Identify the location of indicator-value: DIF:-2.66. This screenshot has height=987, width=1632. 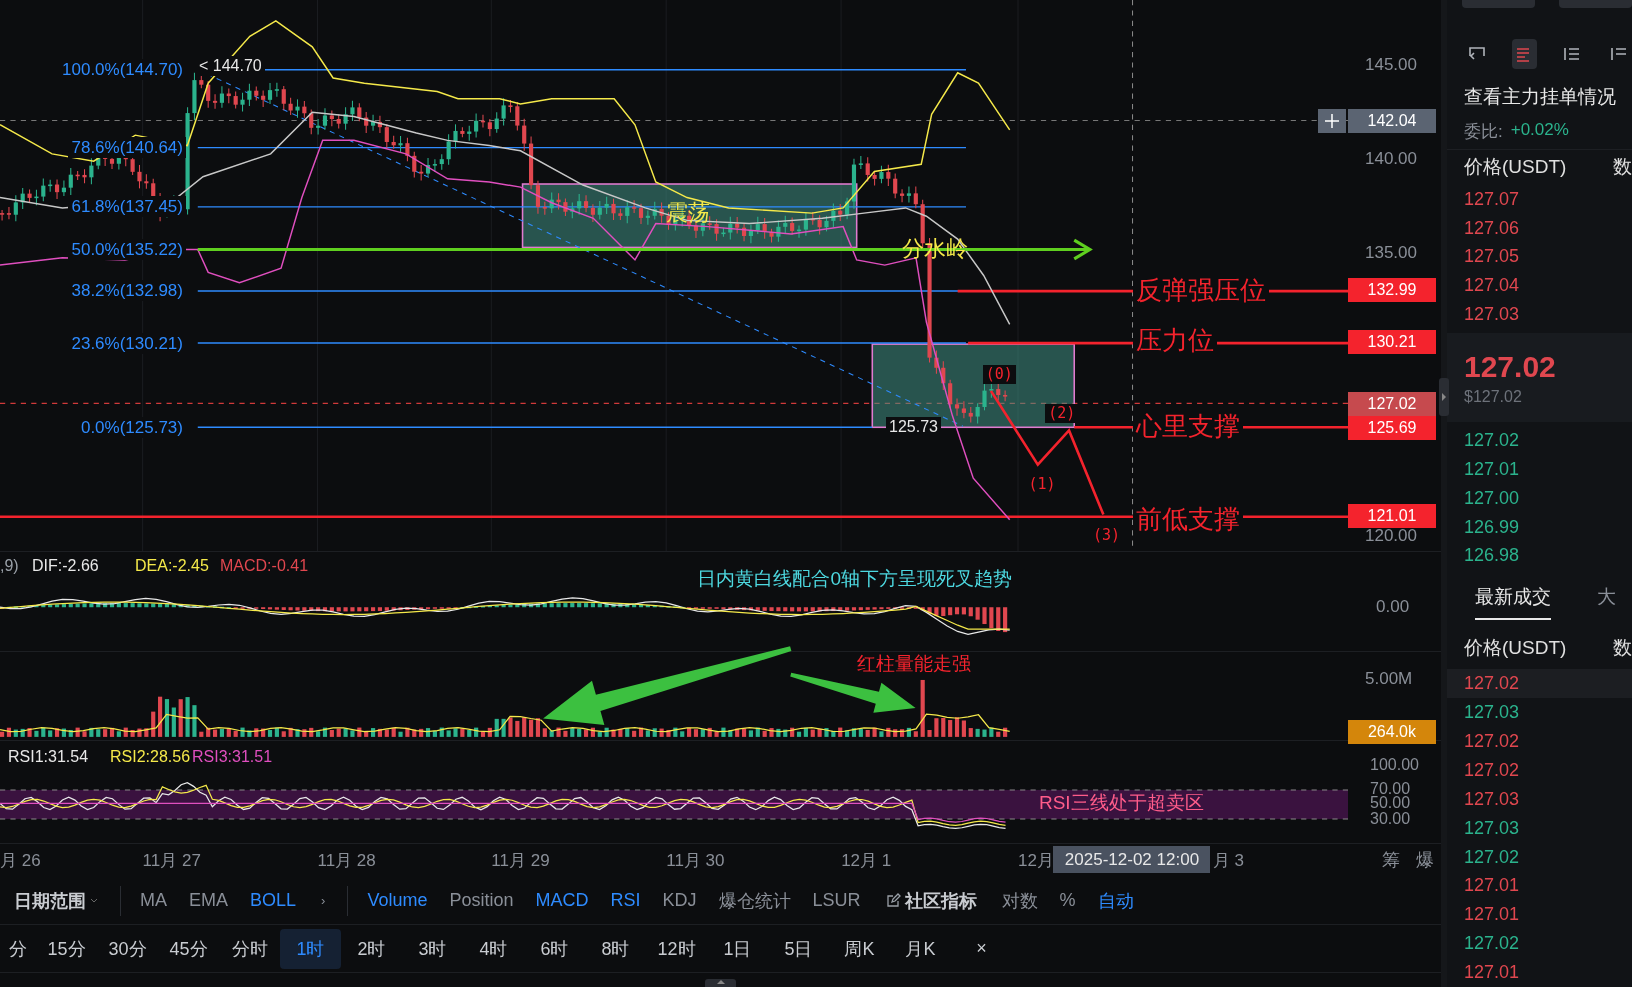
(65, 566).